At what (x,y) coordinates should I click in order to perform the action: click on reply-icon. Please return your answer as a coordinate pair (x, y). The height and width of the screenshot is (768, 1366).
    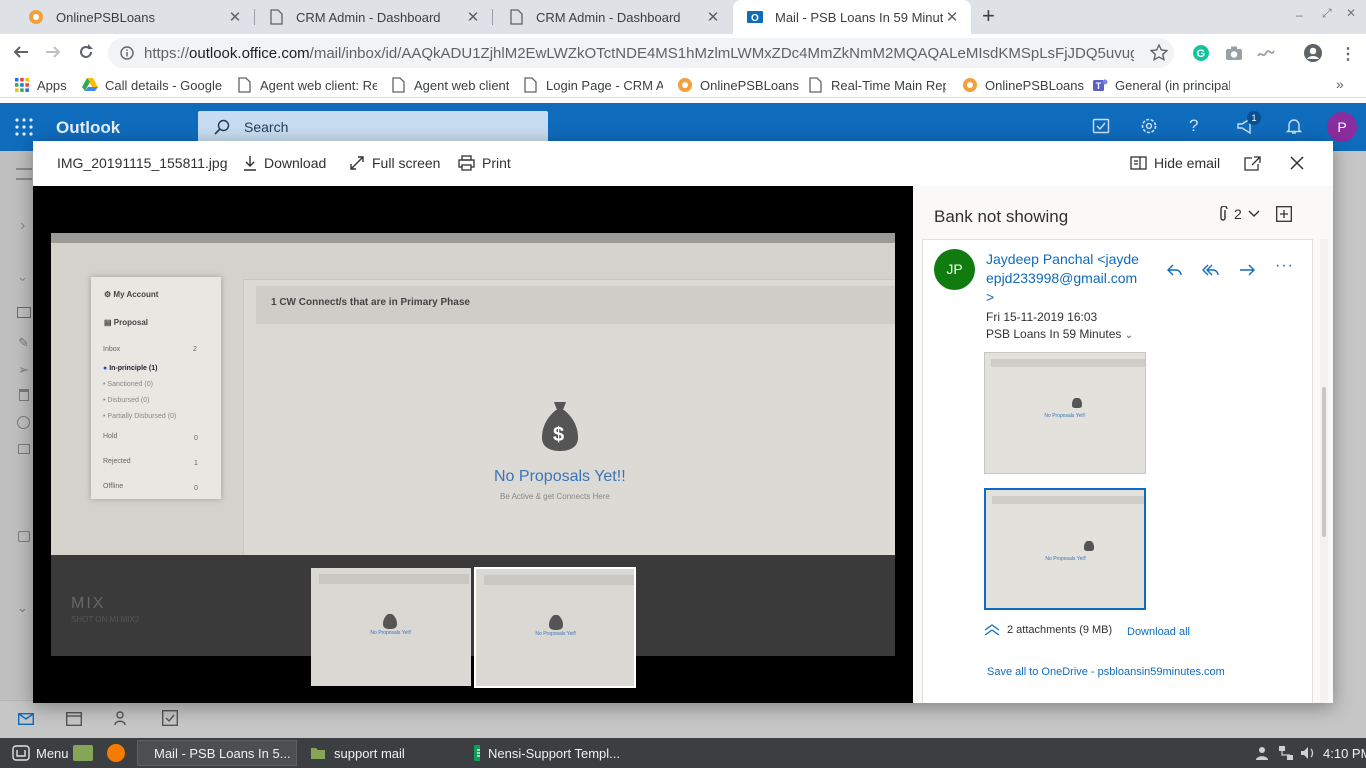
    Looking at the image, I should click on (1175, 270).